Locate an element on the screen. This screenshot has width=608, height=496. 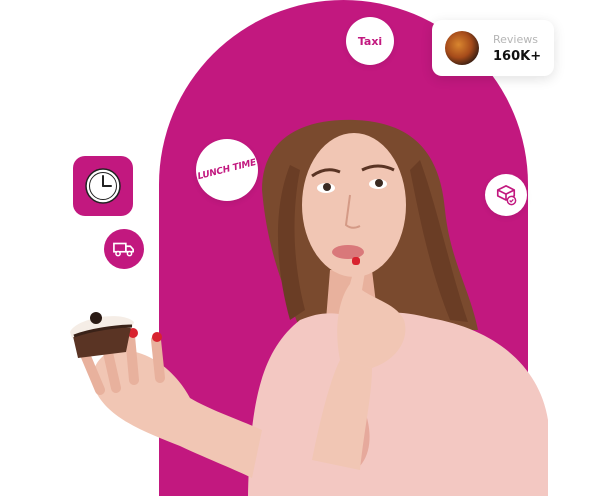
clock-tile is located at coordinates (103, 186).